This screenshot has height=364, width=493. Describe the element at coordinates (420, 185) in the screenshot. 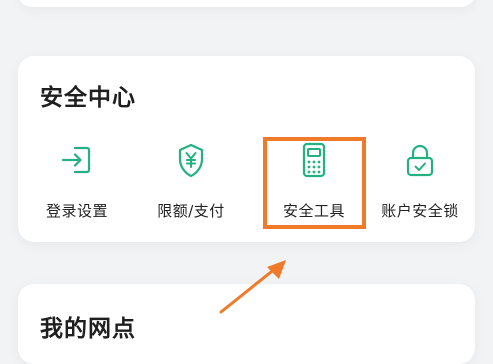

I see `tool-account-lock: 账户安全锁` at that location.